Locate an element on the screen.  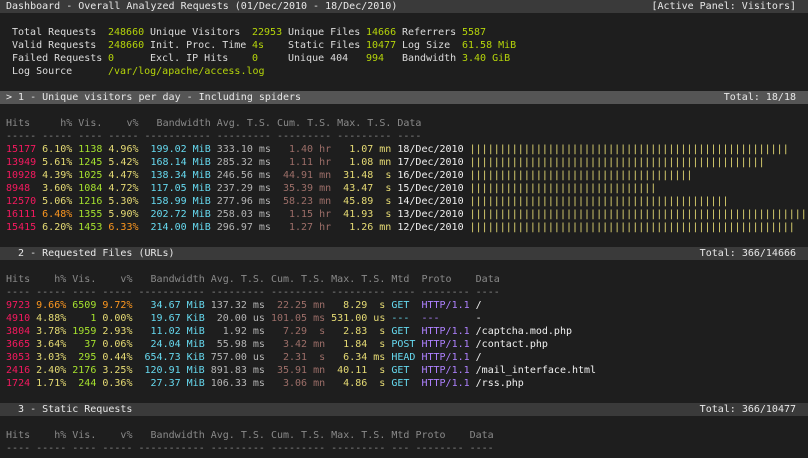
cell-avg: 246.56 ms is located at coordinates (243, 175).